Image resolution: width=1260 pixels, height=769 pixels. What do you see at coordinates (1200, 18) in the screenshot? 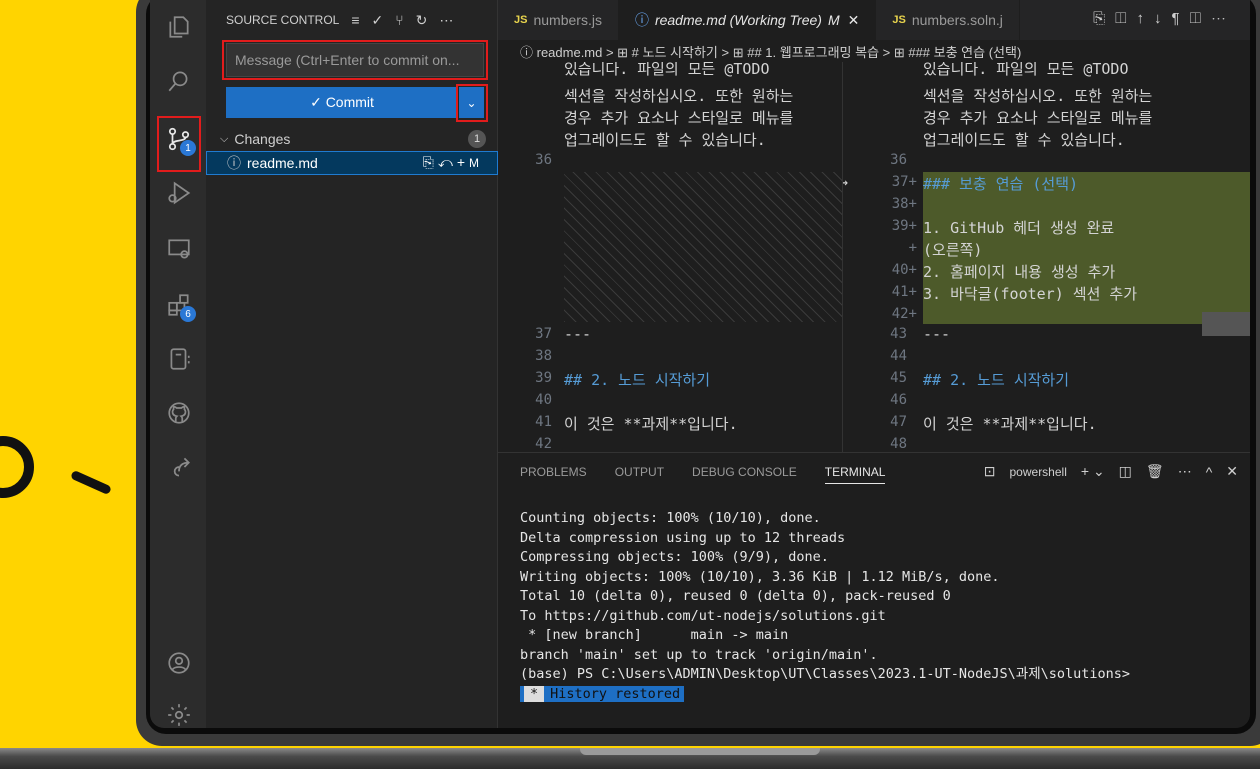
I see `split-editor-icon: ◫` at bounding box center [1200, 18].